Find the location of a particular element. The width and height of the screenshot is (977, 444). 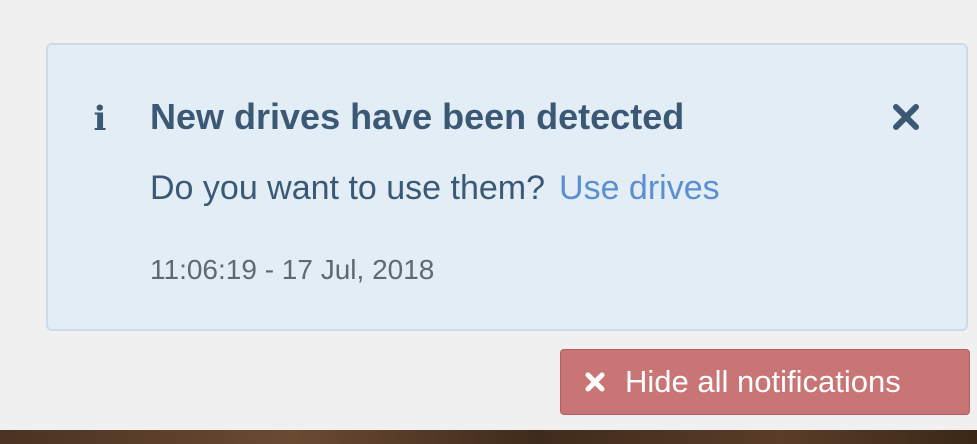

notification-message-row: Do you want to use them? Use drives is located at coordinates (435, 188).